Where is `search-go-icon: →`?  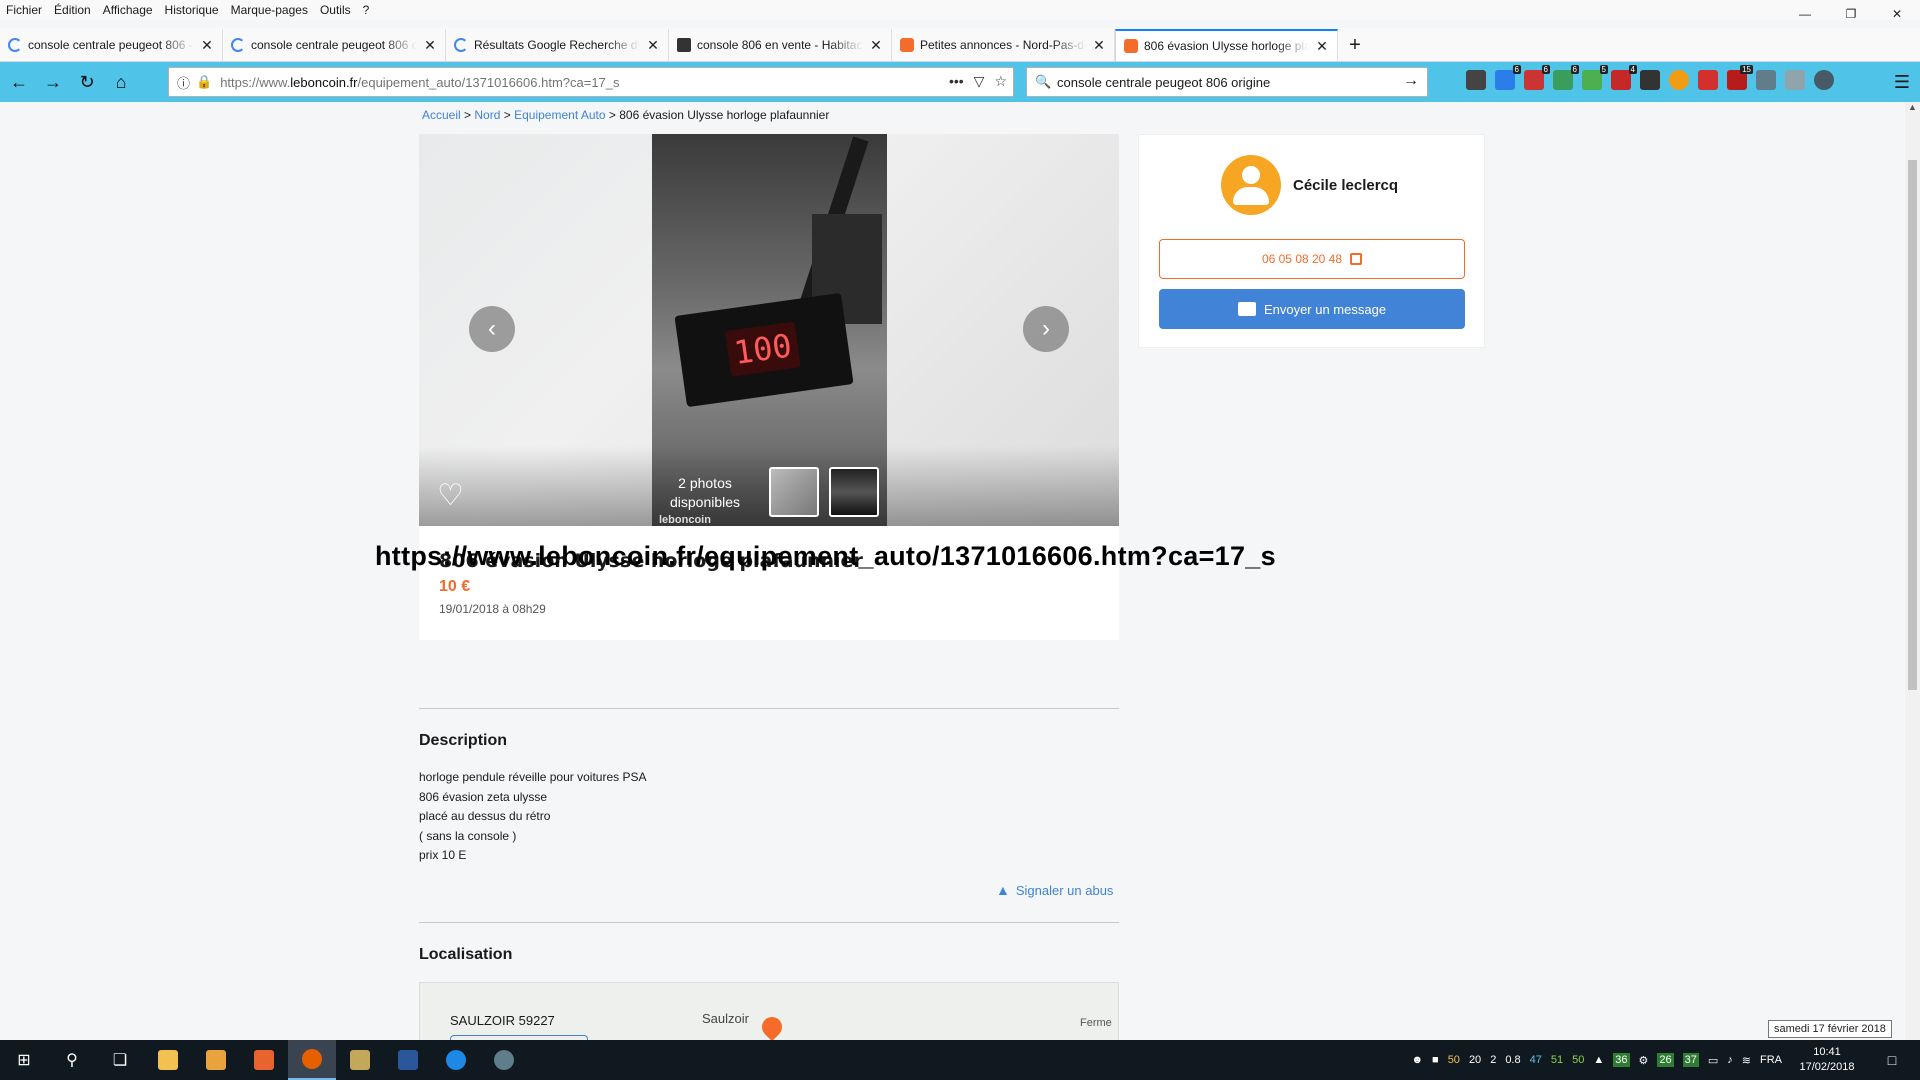
search-go-icon: → is located at coordinates (1411, 81).